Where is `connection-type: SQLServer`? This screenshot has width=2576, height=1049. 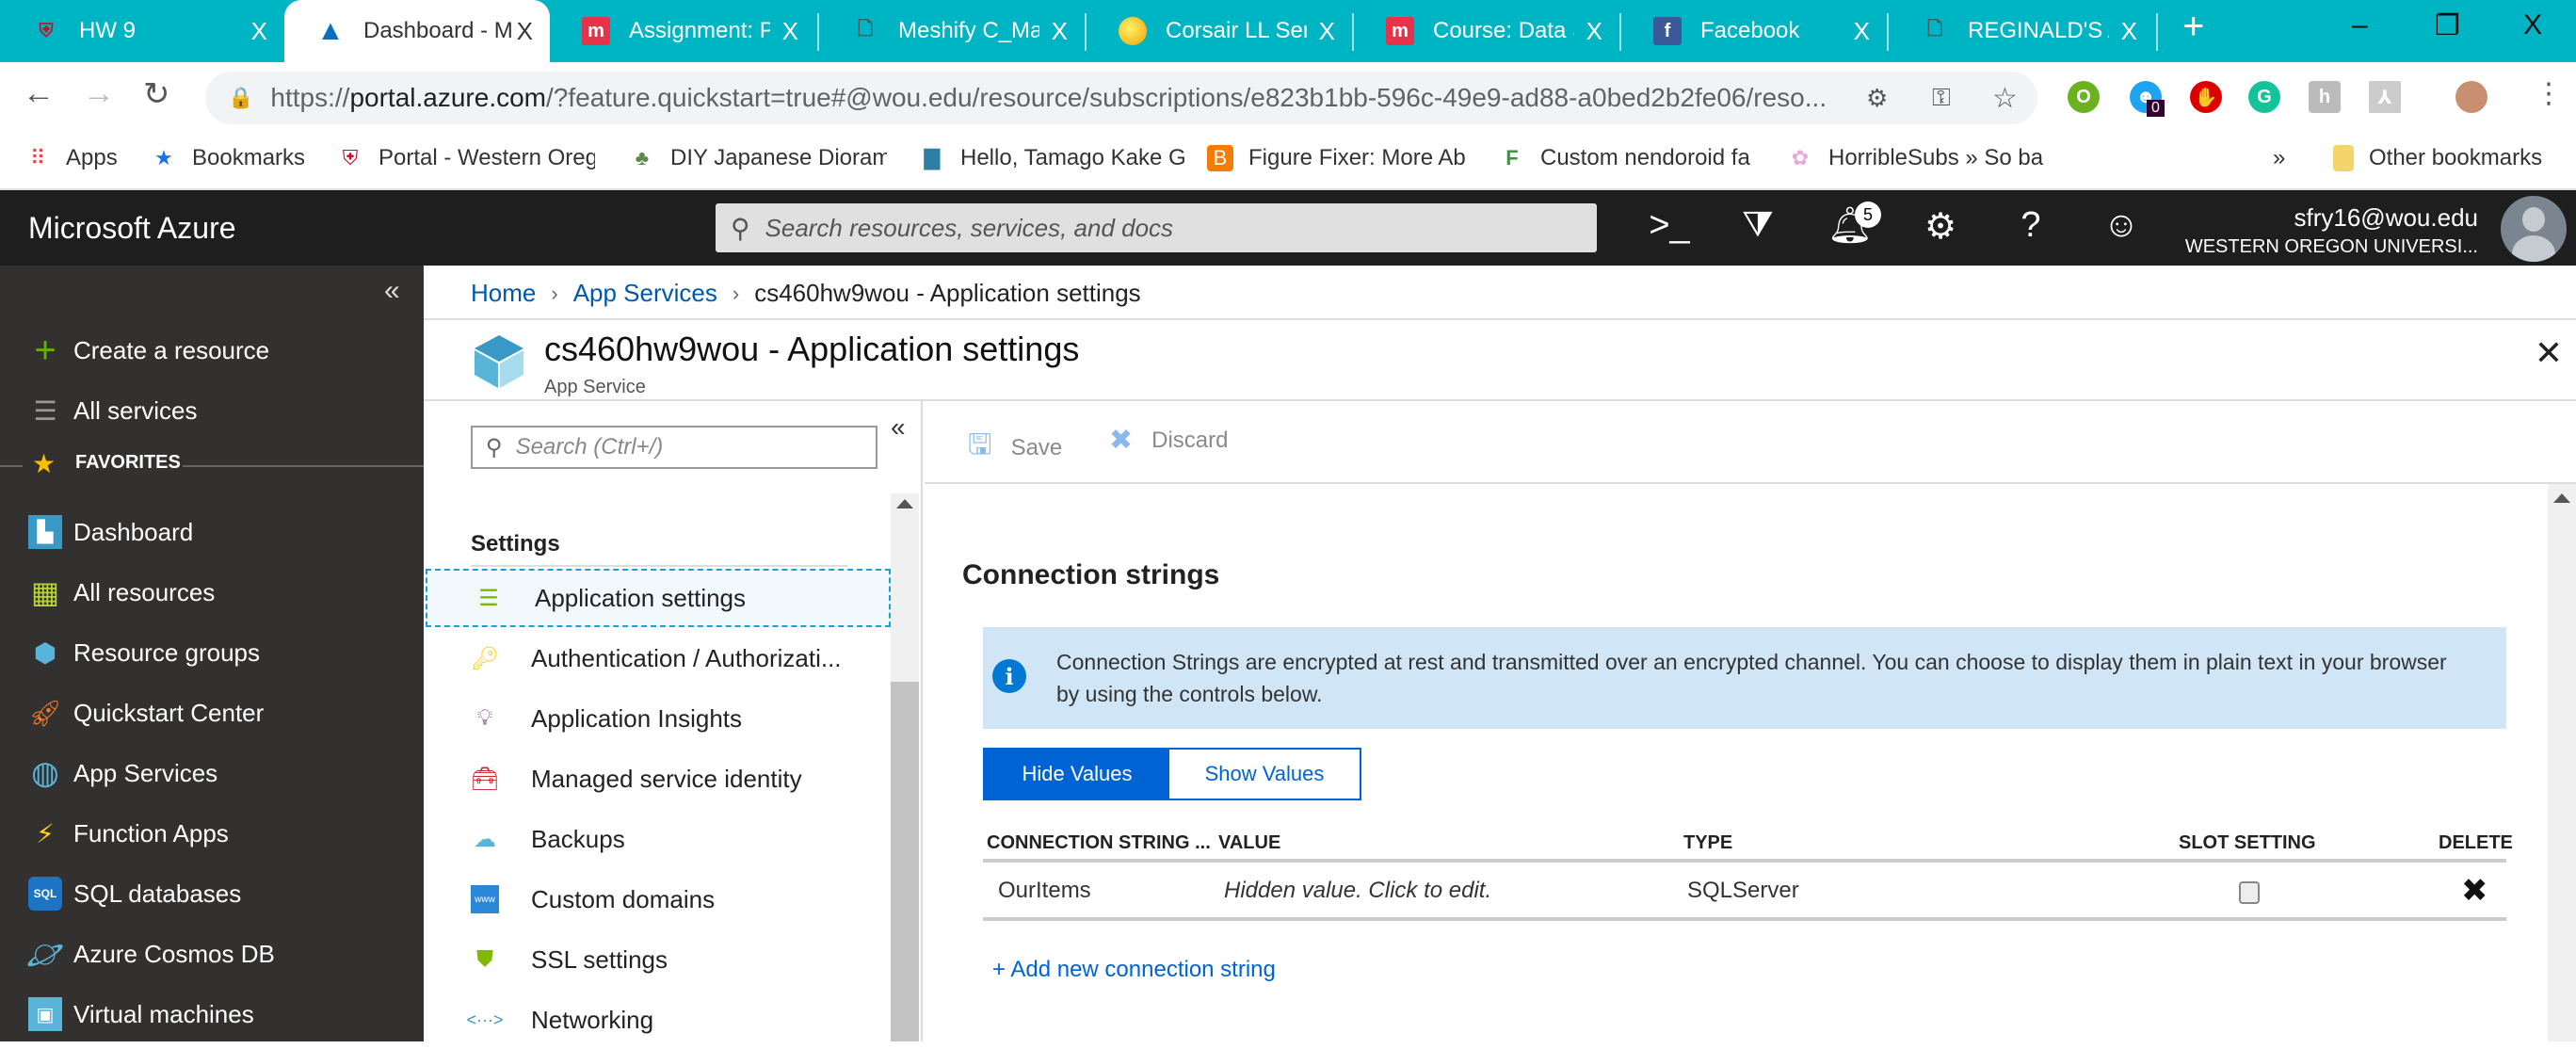
connection-type: SQLServer is located at coordinates (1743, 891).